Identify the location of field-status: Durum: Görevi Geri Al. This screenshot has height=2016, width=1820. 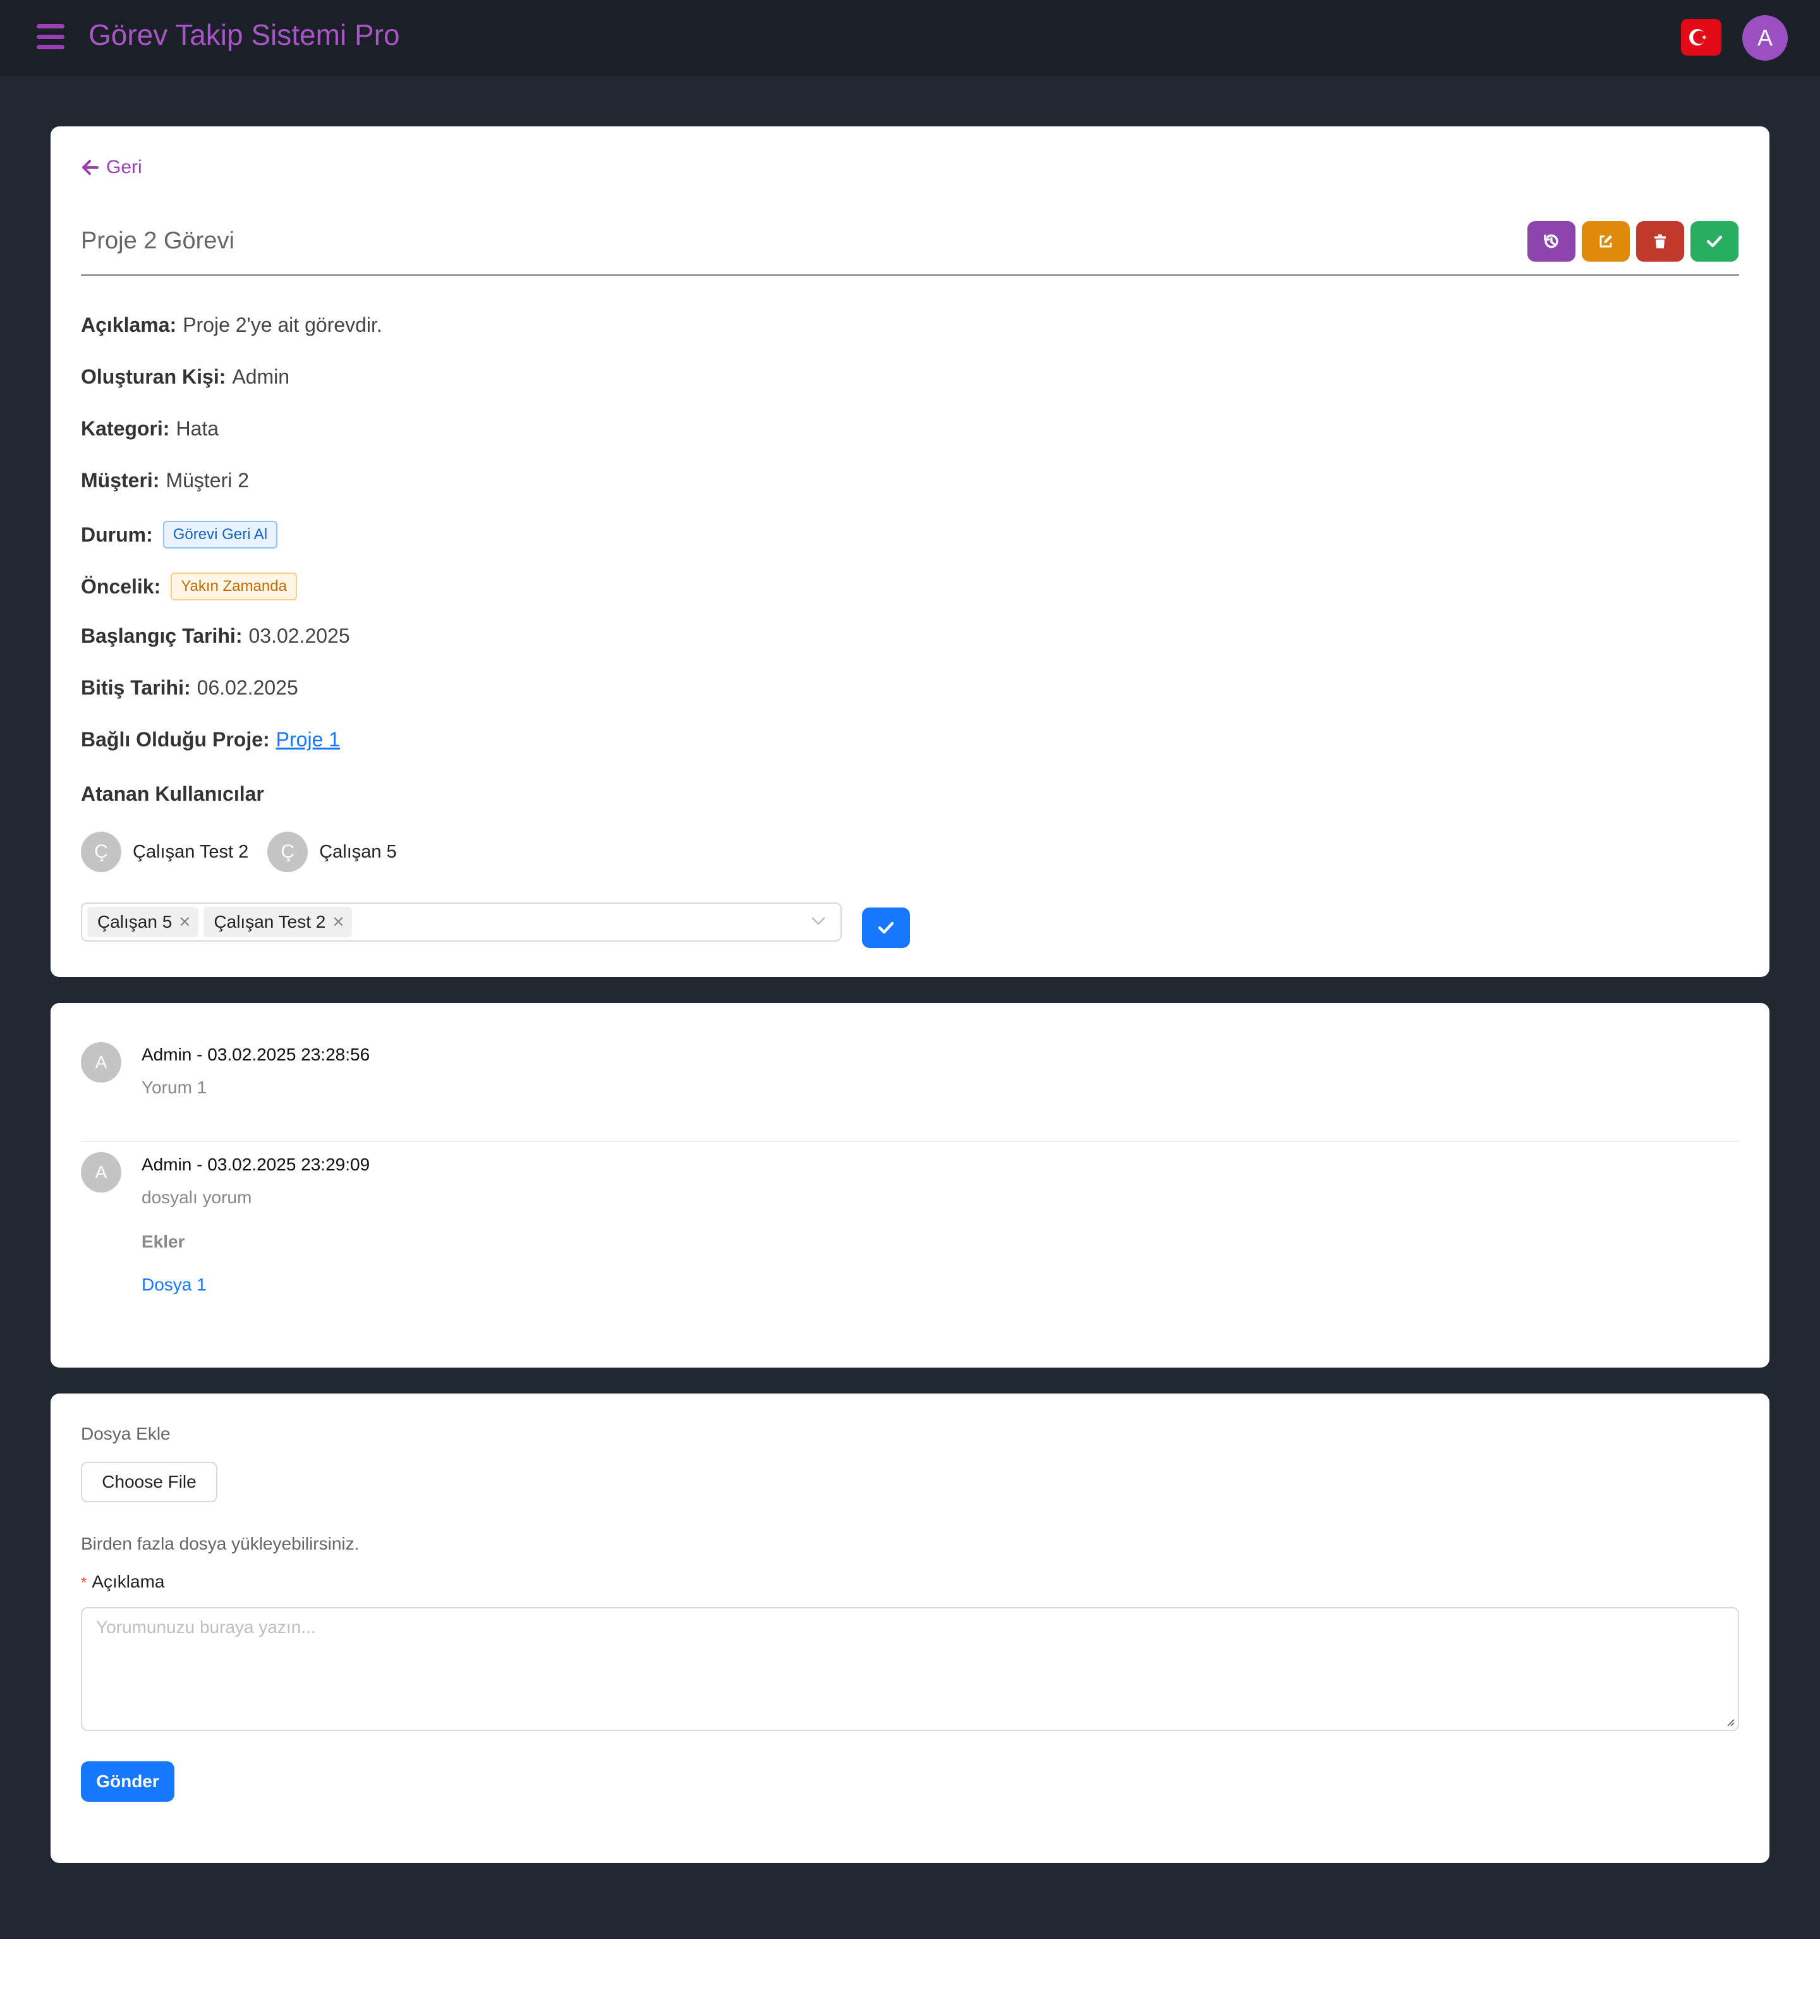
(179, 535).